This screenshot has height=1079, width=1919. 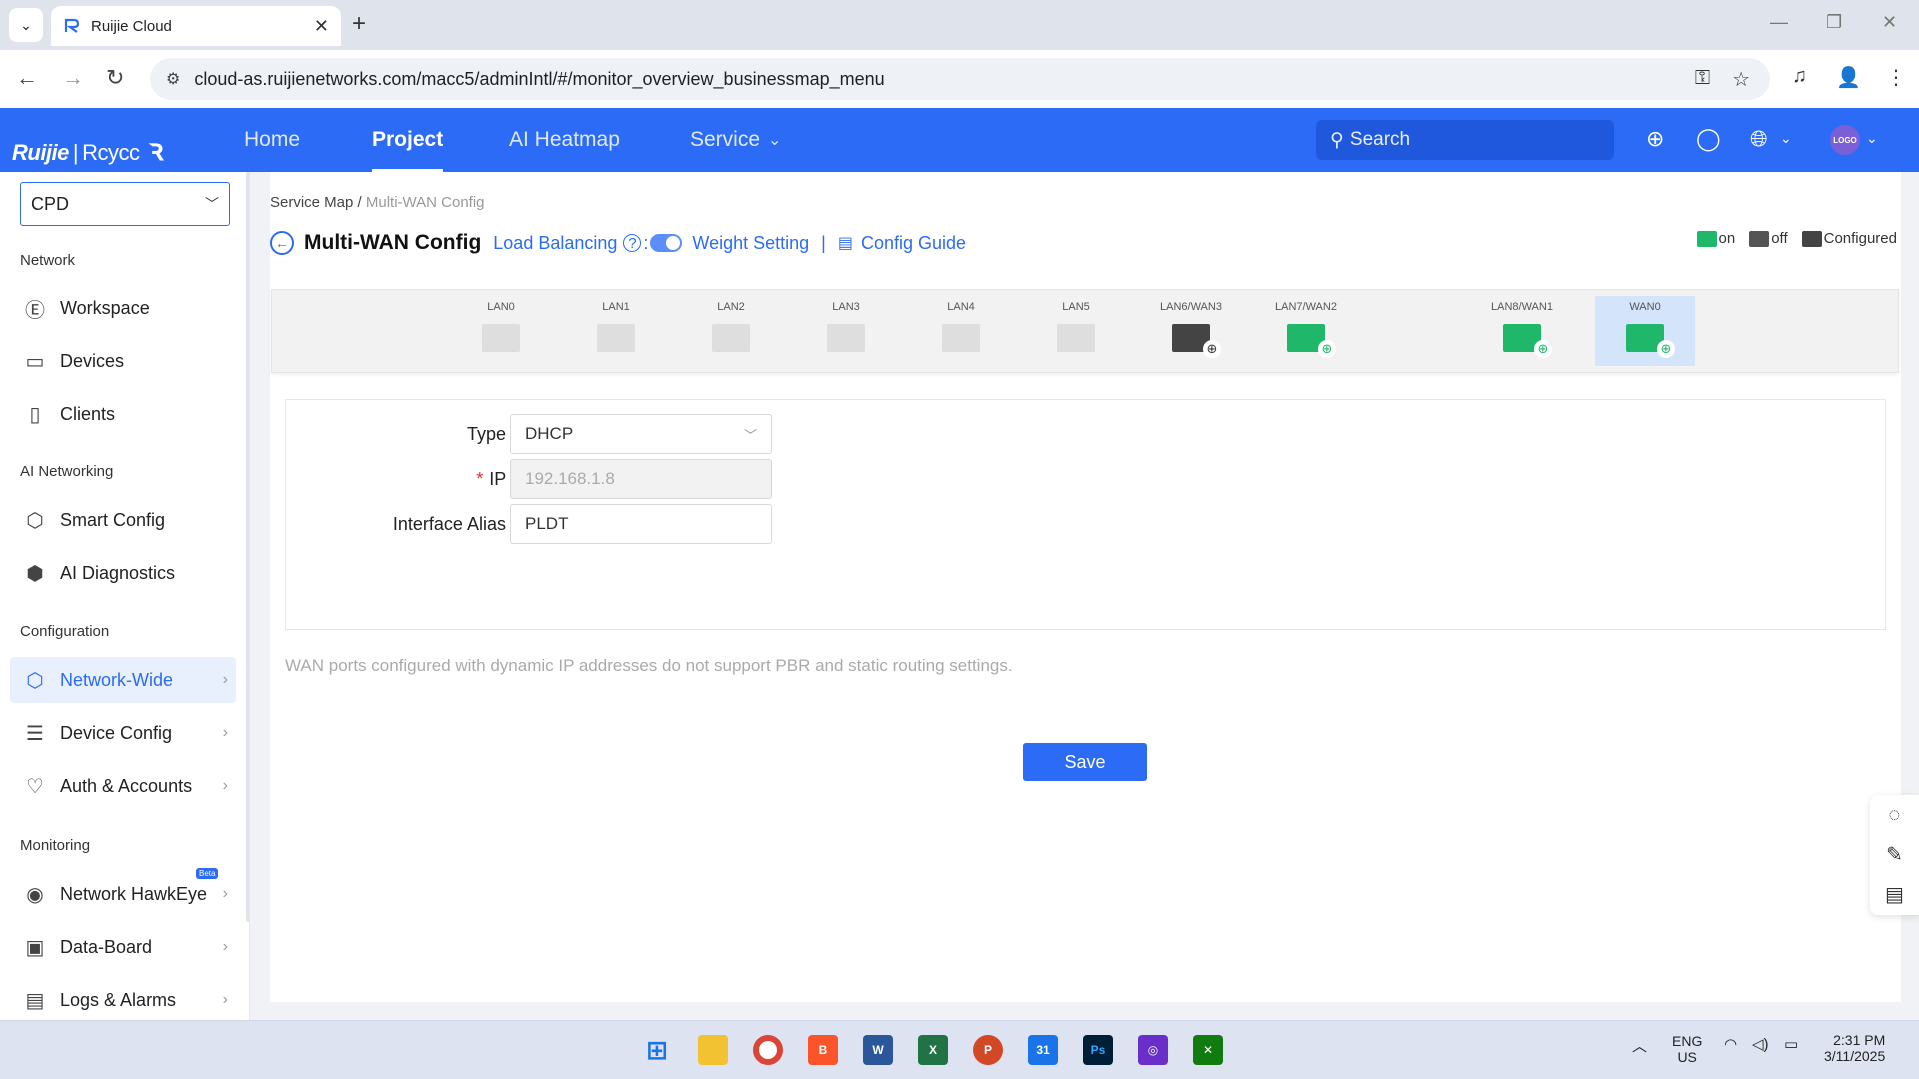 What do you see at coordinates (248, 547) in the screenshot?
I see `sidebar-scrollbar` at bounding box center [248, 547].